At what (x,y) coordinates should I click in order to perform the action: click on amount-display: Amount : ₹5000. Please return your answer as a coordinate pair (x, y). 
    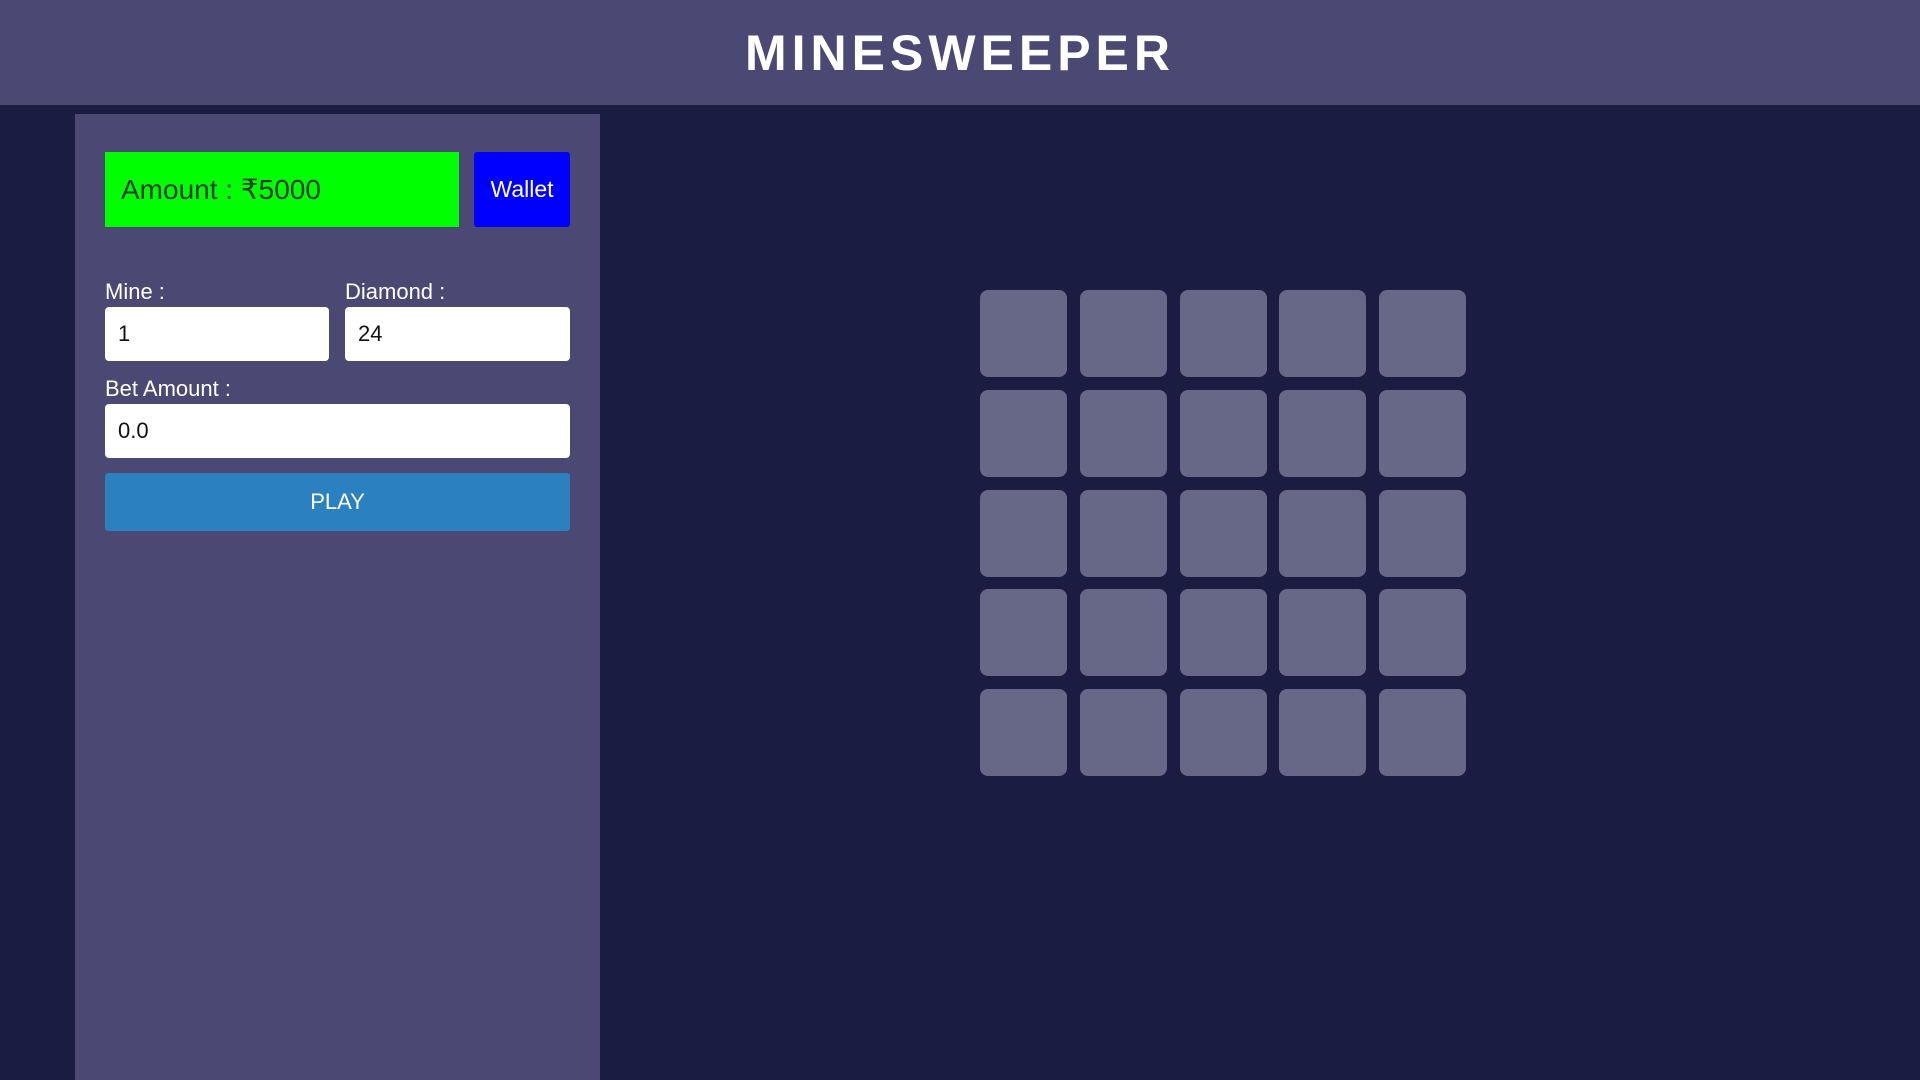
    Looking at the image, I should click on (282, 189).